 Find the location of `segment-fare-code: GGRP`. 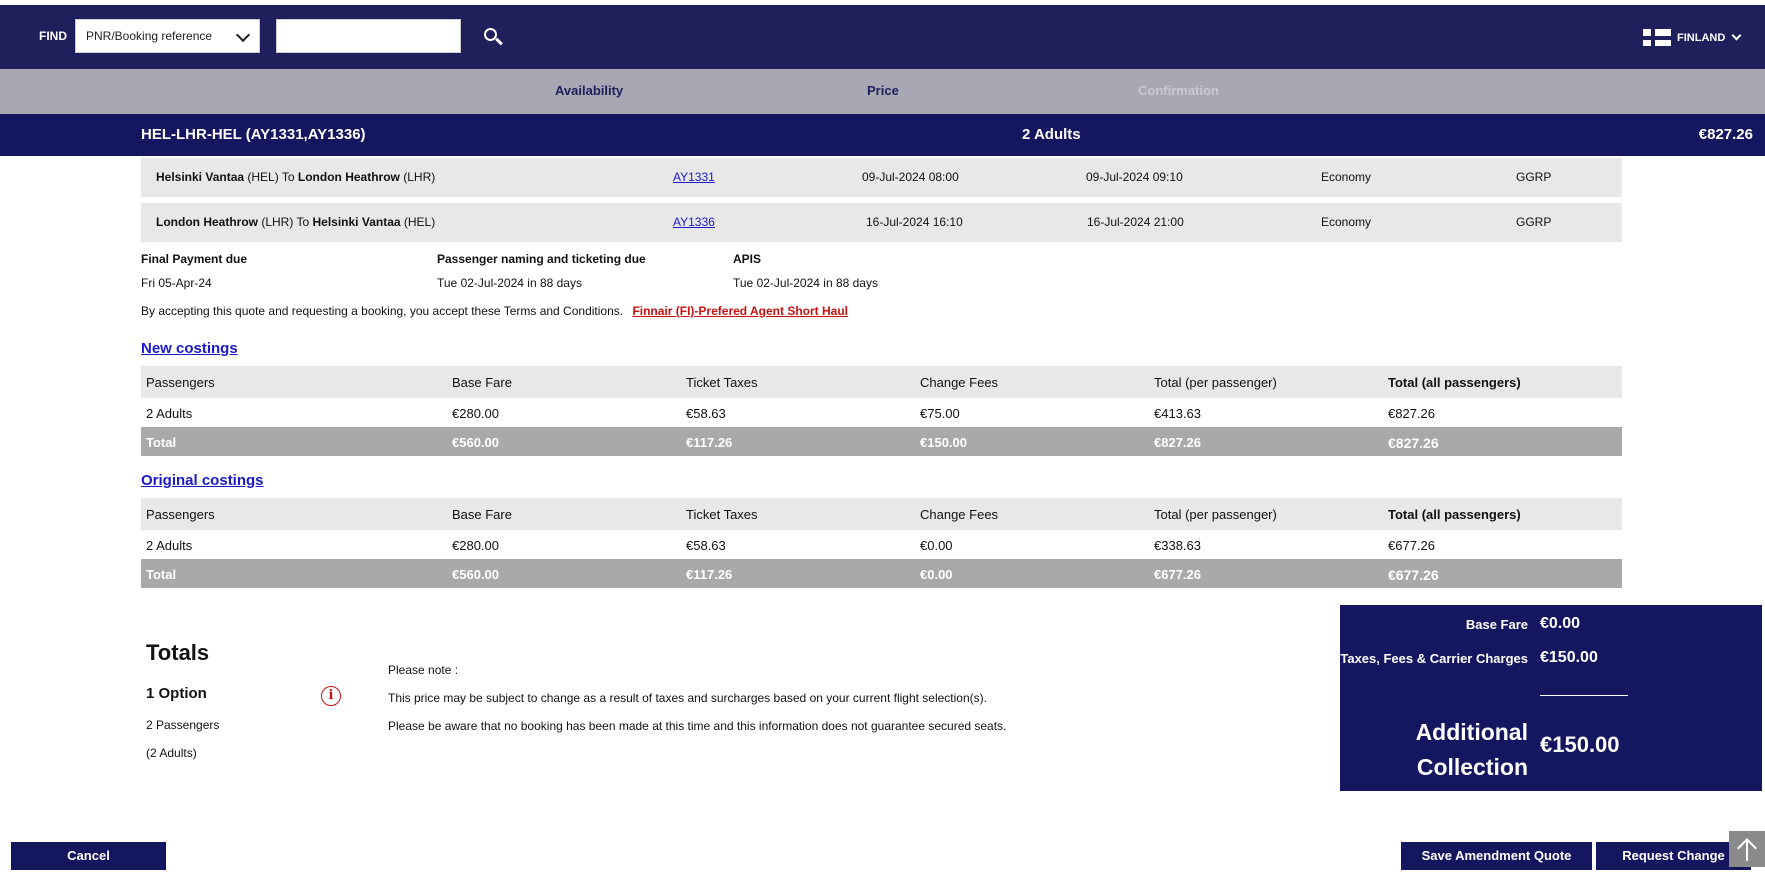

segment-fare-code: GGRP is located at coordinates (1534, 222).